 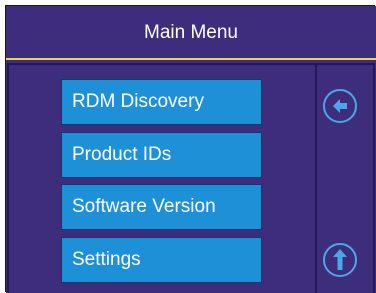 I want to click on arrow-up-icon, so click(x=340, y=260).